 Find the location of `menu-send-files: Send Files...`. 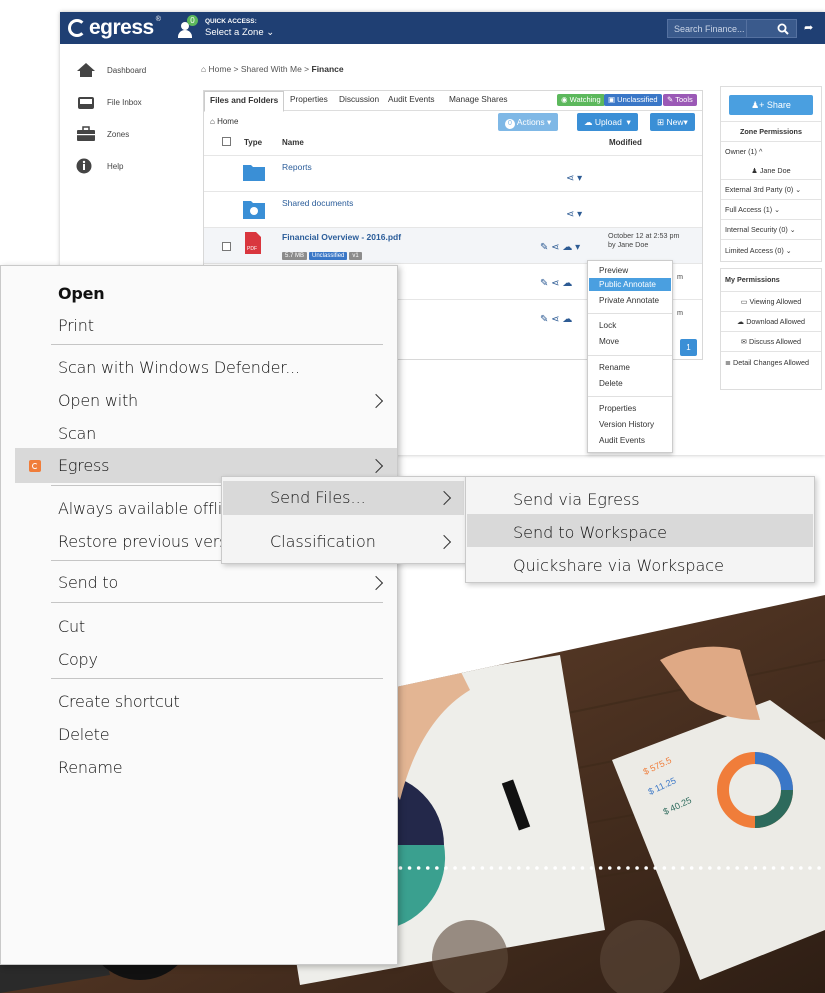

menu-send-files: Send Files... is located at coordinates (318, 497).